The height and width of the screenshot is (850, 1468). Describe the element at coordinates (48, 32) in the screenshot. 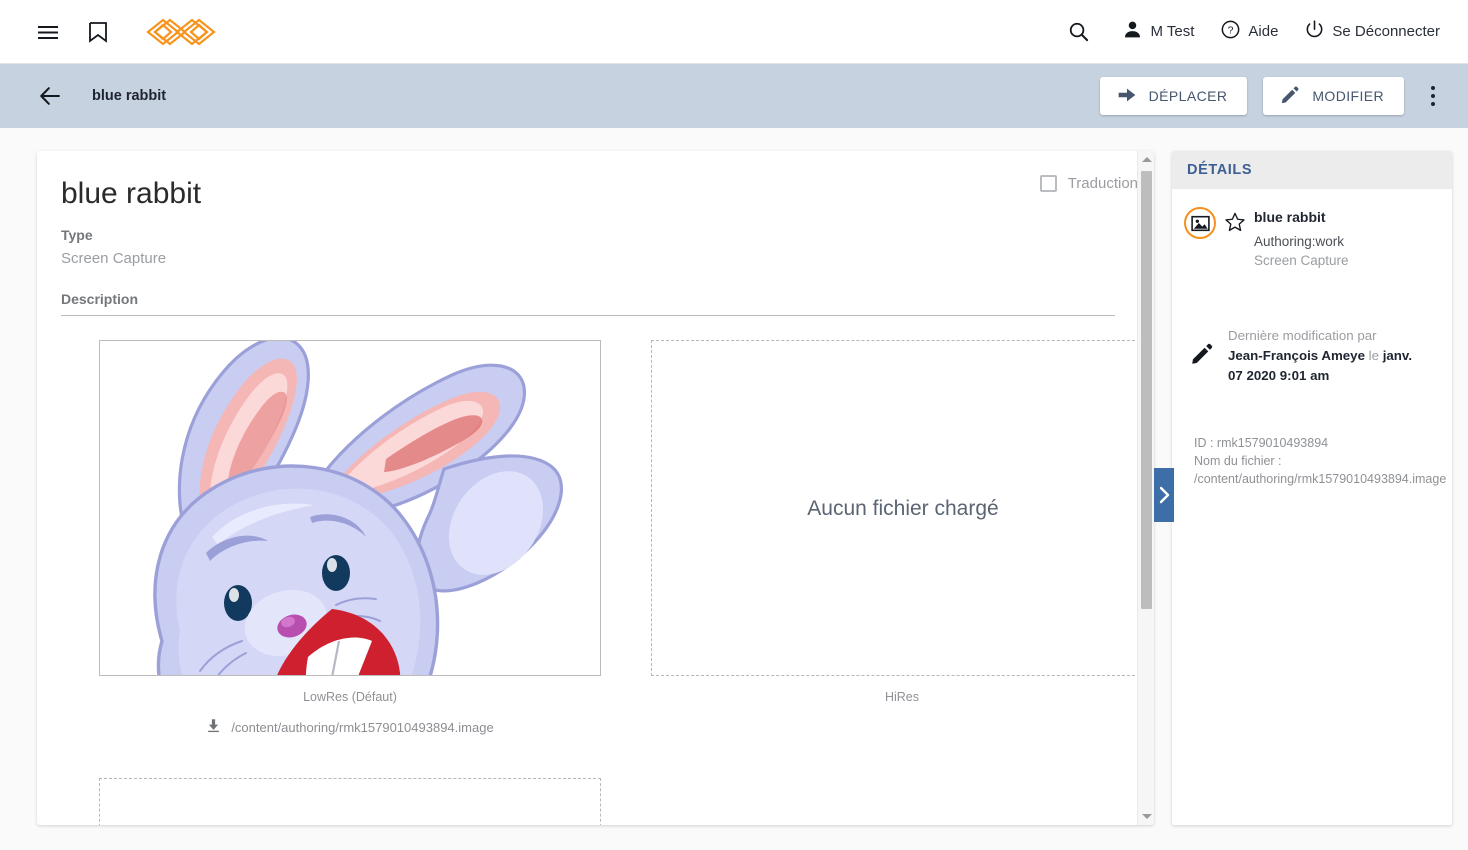

I see `hamburger-menu-icon` at that location.